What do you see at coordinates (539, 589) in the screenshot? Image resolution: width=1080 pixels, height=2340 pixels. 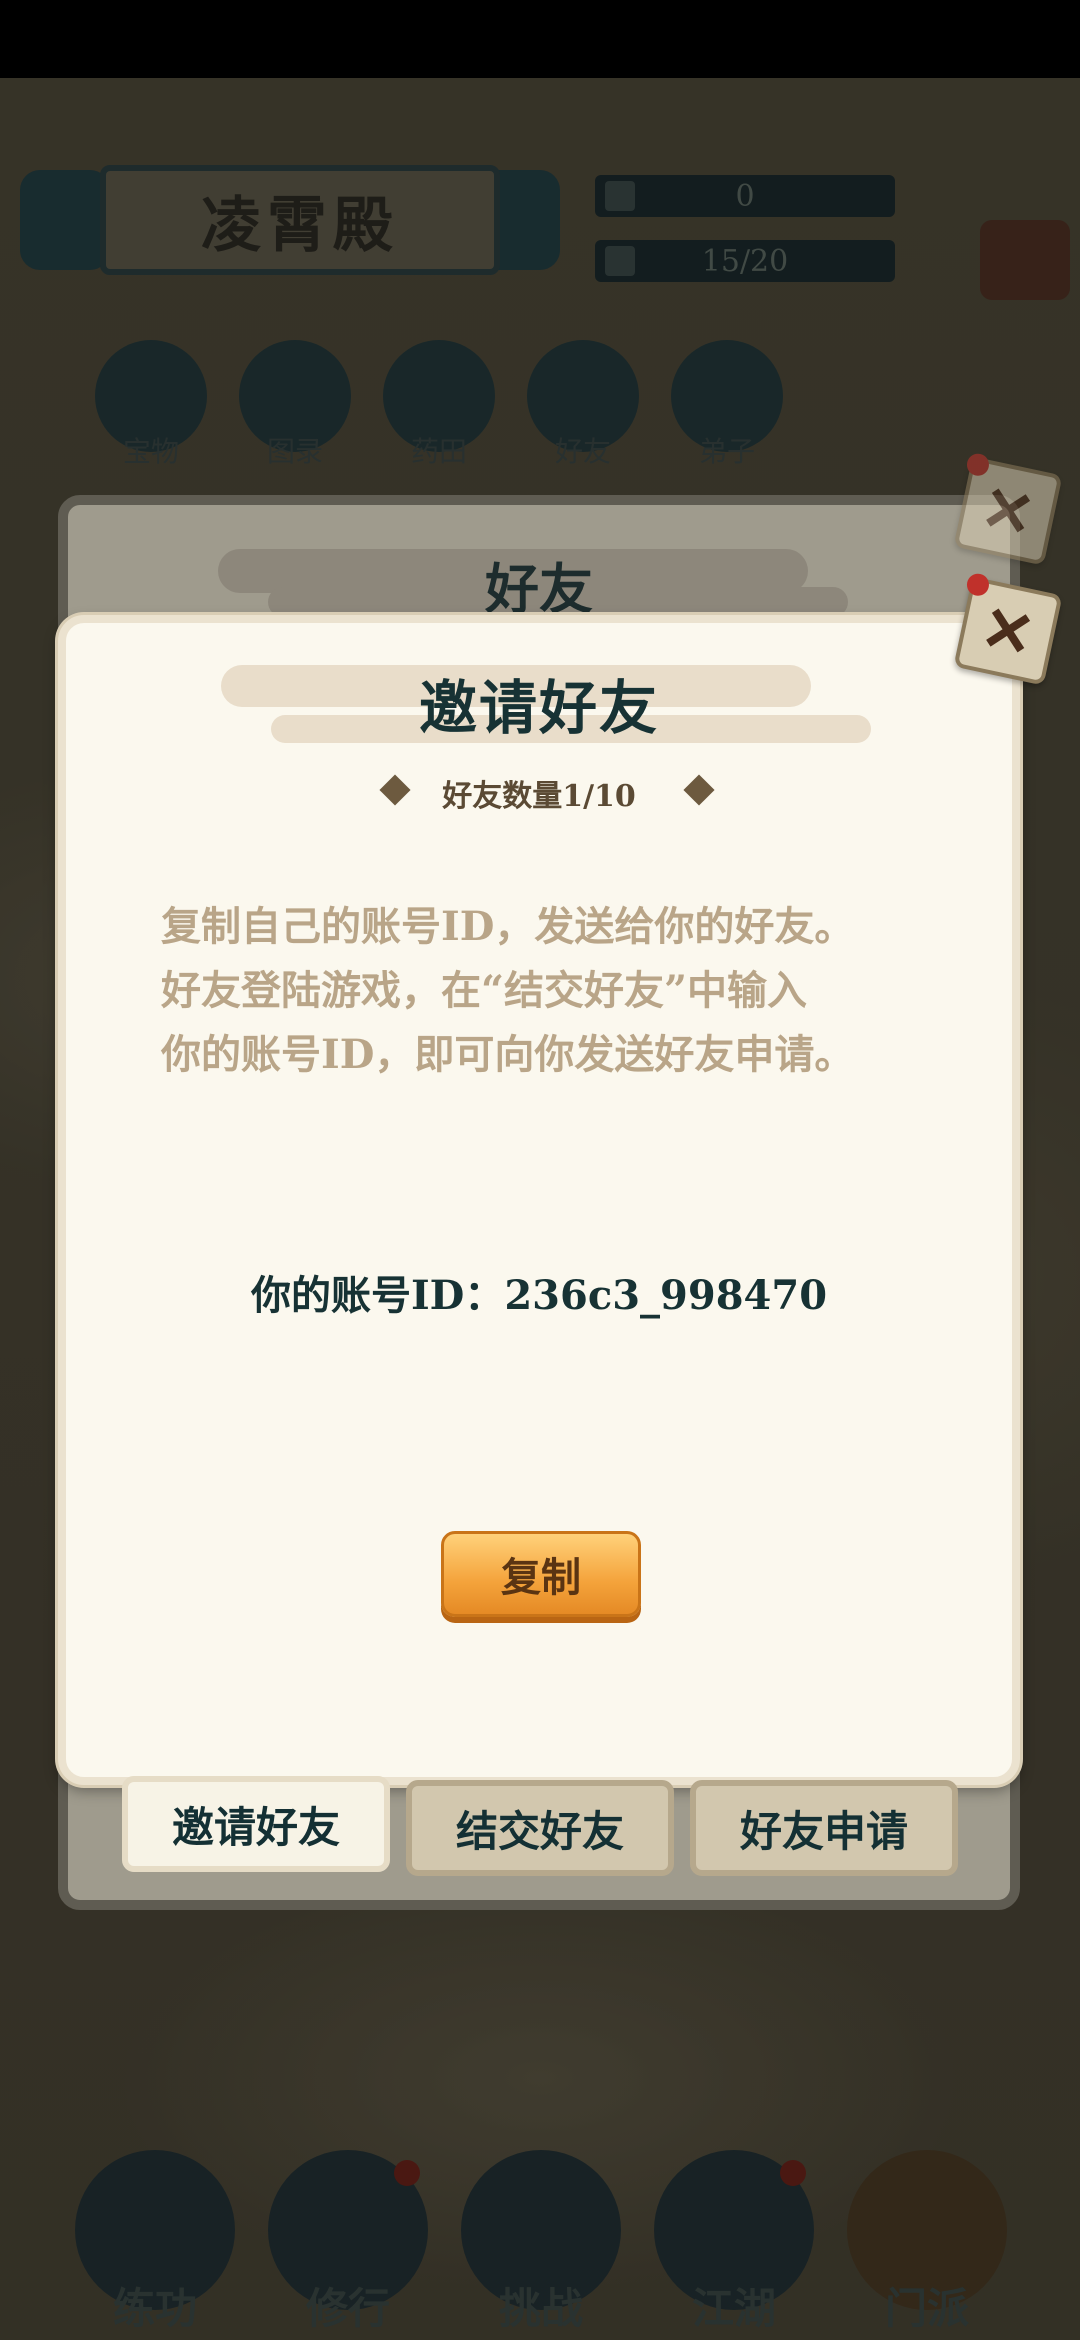 I see `friend-panel-title: 好友` at bounding box center [539, 589].